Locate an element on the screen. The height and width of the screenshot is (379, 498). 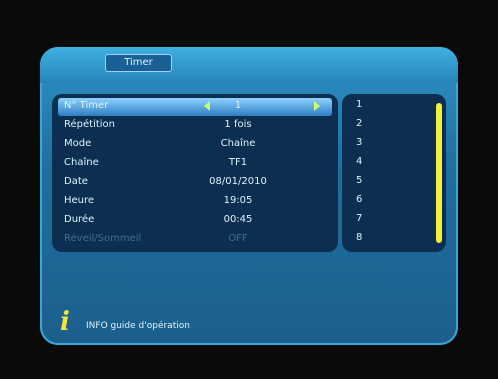
row-timer-number: N° Timer 1 is located at coordinates (195, 107).